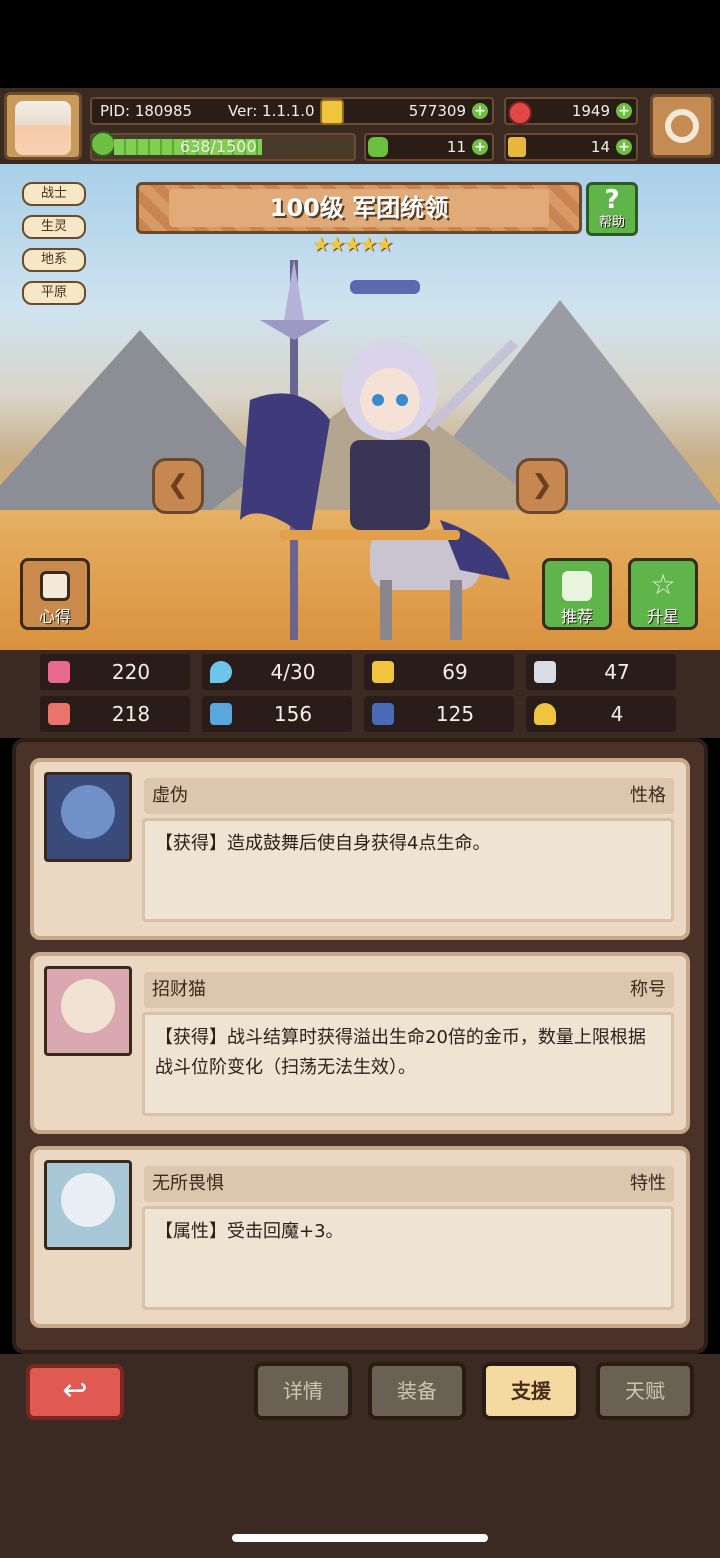 The width and height of the screenshot is (720, 1558). Describe the element at coordinates (59, 714) in the screenshot. I see `fist-icon` at that location.